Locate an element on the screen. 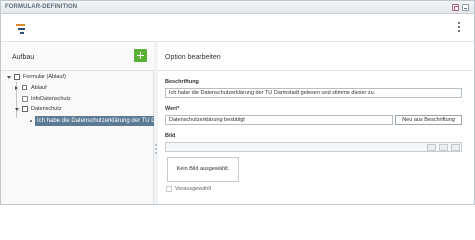 The width and height of the screenshot is (475, 240). beschriftung-label: Beschriftung is located at coordinates (182, 82).